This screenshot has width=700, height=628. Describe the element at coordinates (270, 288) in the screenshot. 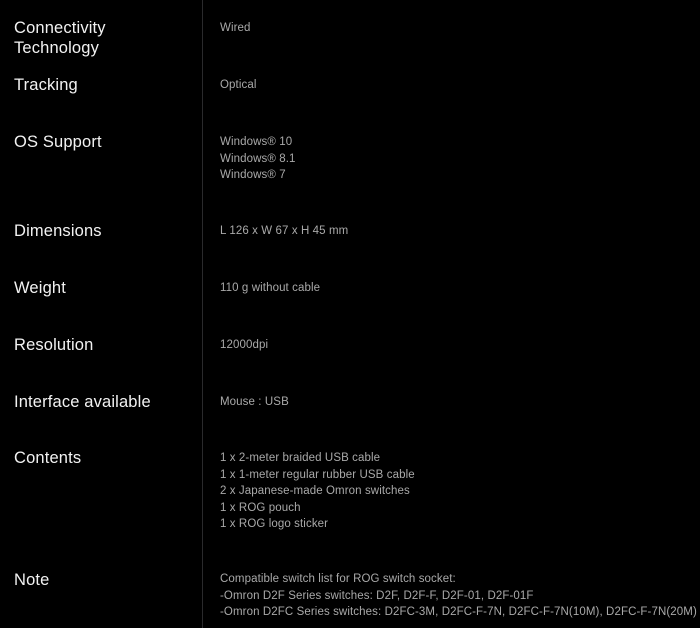

I see `spec-value-line: 110 g without cable` at that location.